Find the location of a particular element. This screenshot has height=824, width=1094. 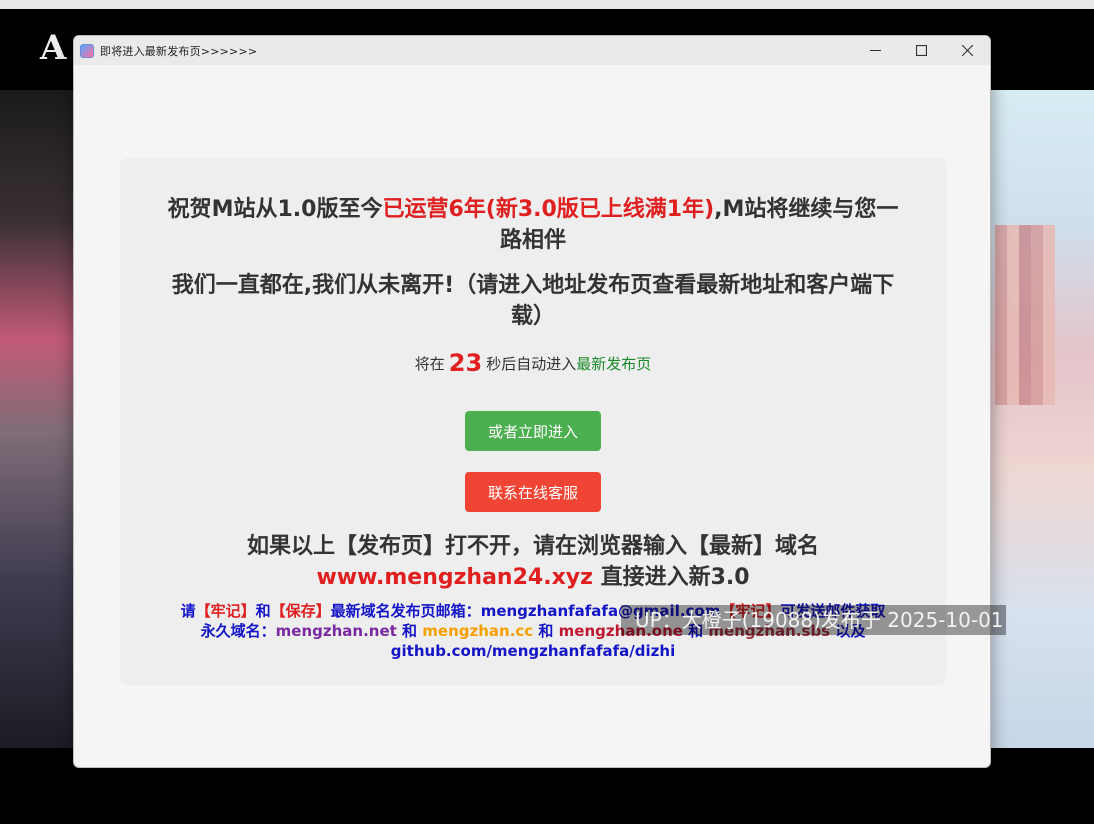

maximize-button is located at coordinates (921, 50).